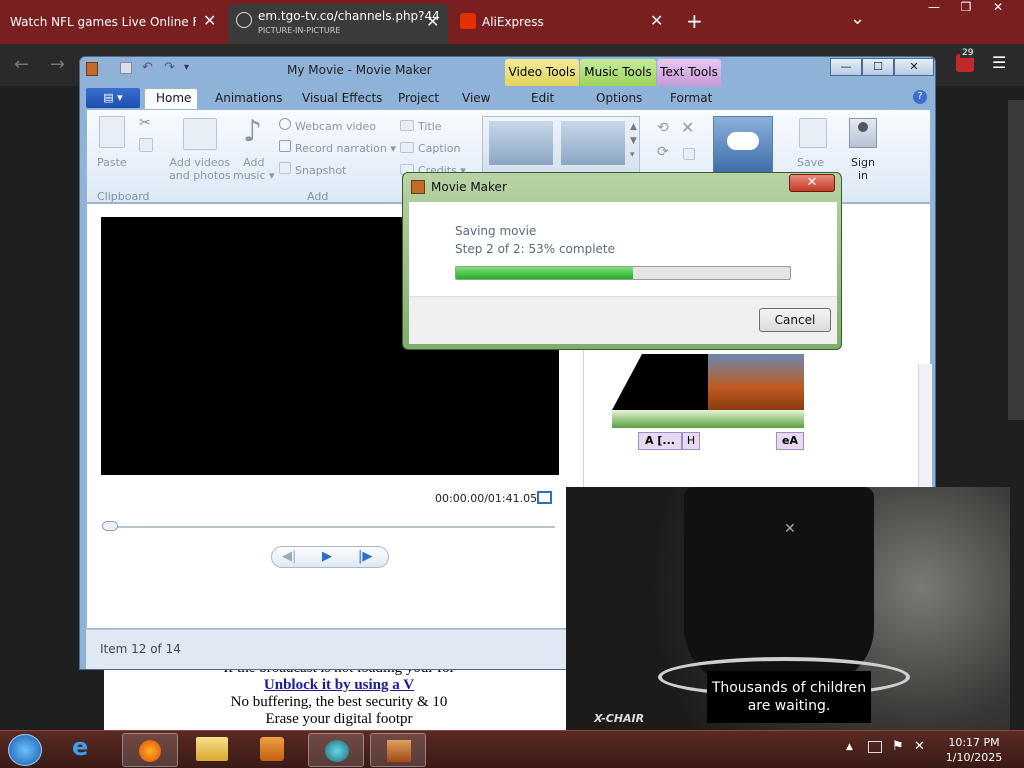  Describe the element at coordinates (476, 98) in the screenshot. I see `tab-view: View` at that location.